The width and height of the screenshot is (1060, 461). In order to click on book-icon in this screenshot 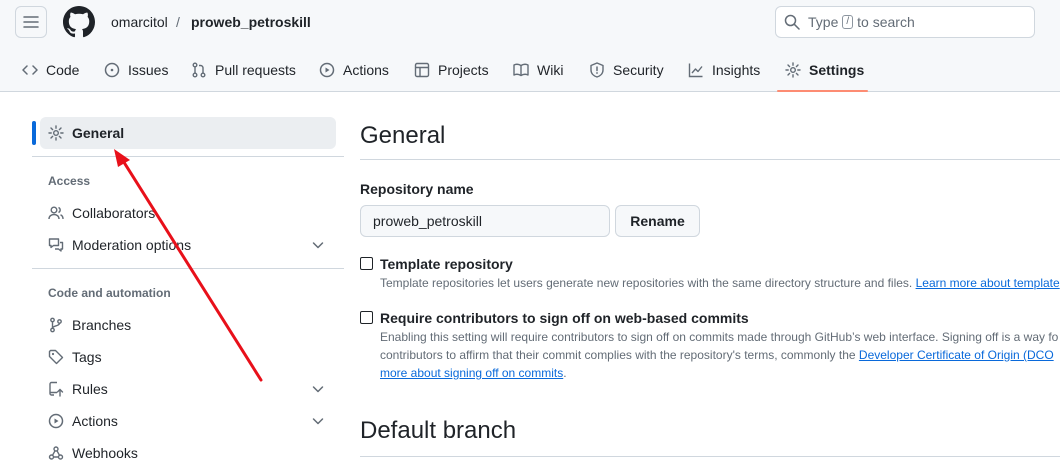, I will do `click(521, 70)`.